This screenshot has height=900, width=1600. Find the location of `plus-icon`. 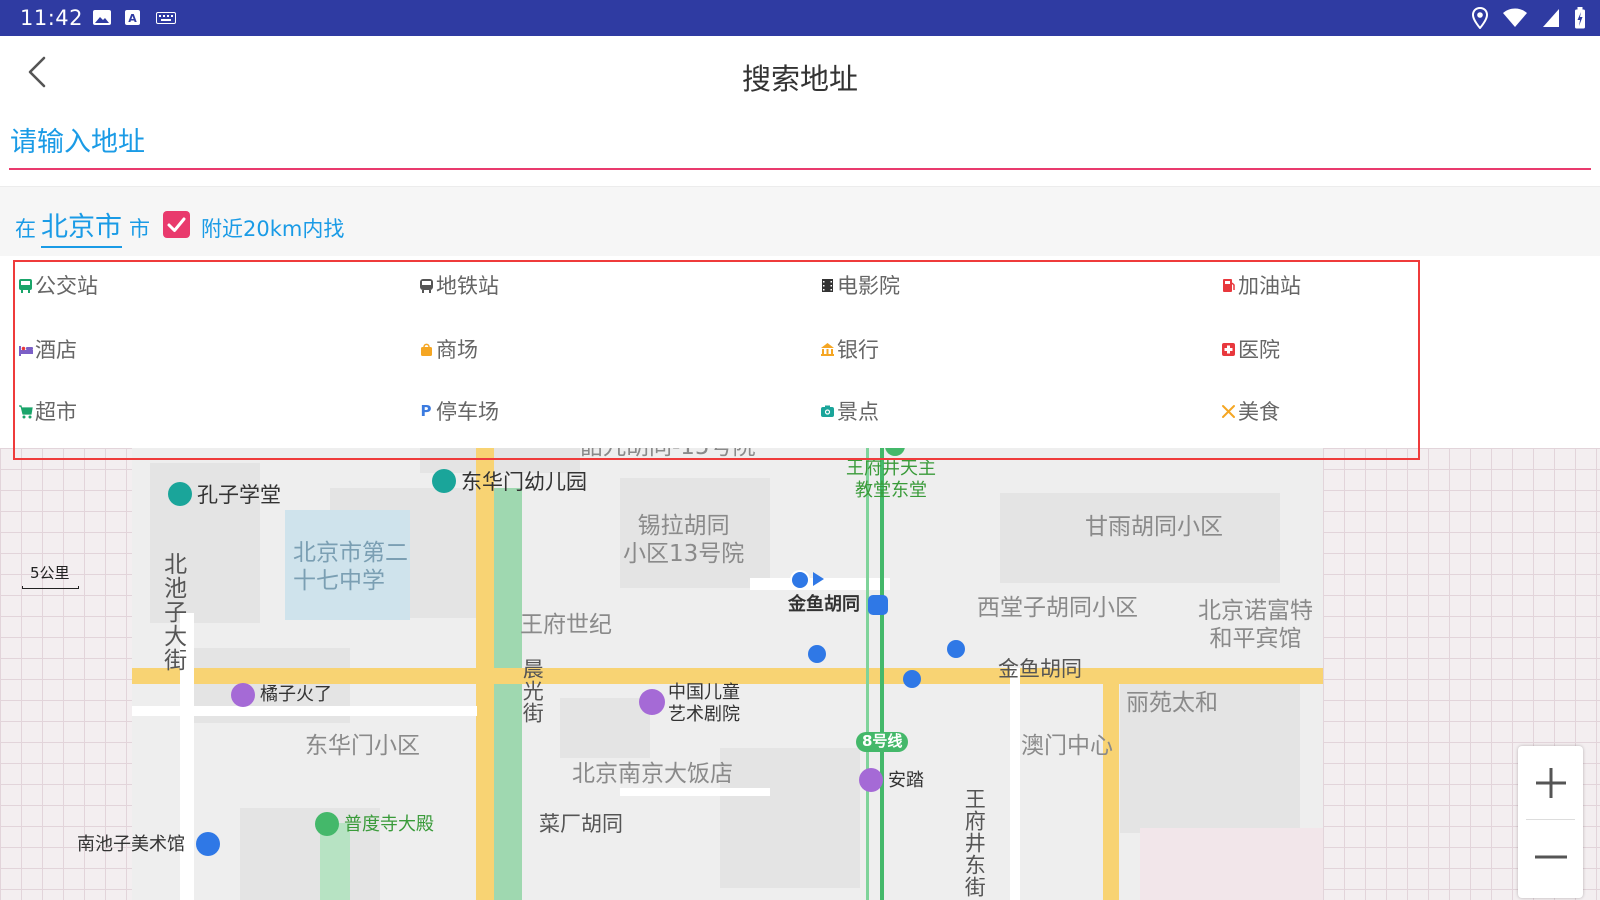

plus-icon is located at coordinates (1550, 783).